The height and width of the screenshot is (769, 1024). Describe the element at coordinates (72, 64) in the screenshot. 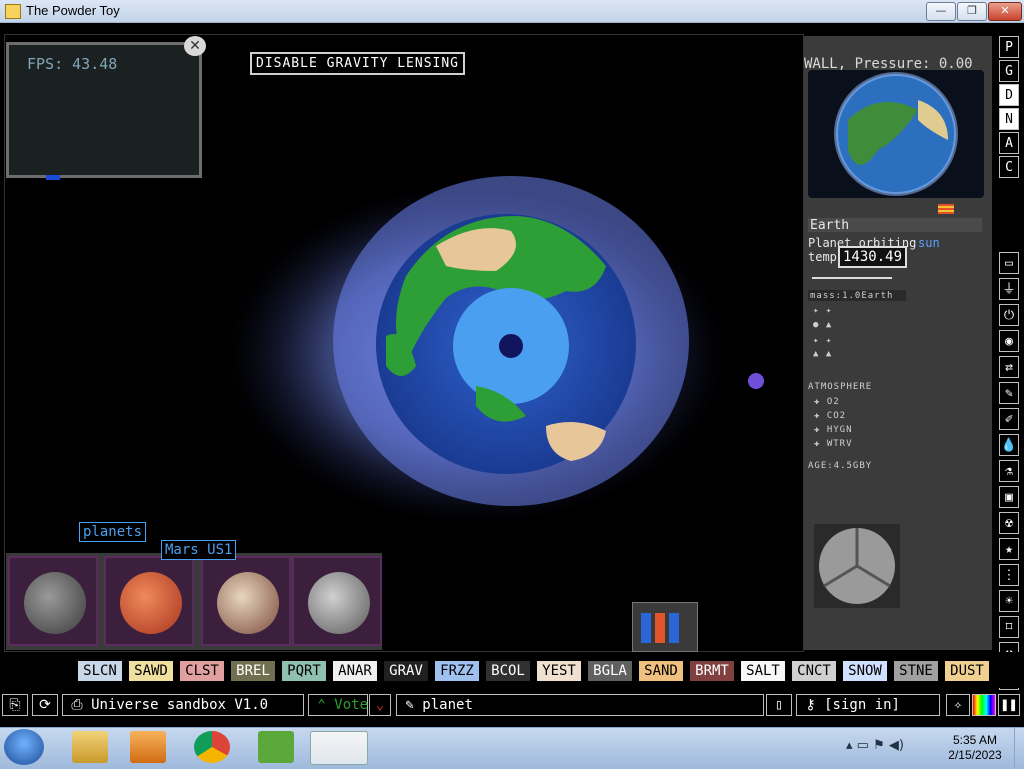

I see `fps-counter: FPS: 43.48` at that location.